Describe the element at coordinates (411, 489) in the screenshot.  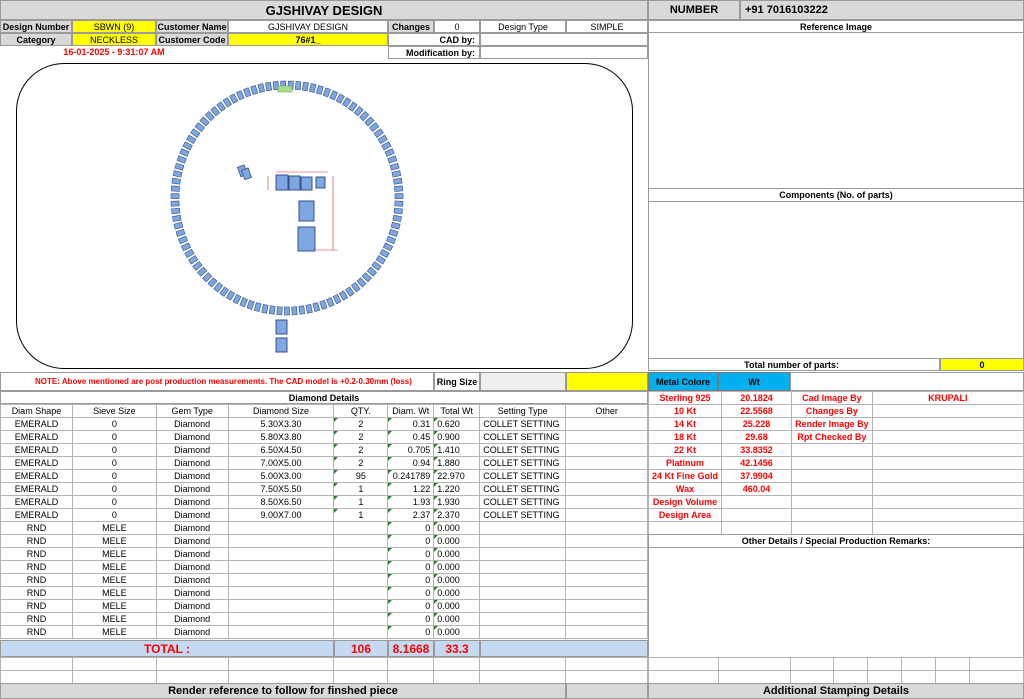
I see `cell-diam-wt: 1.22` at that location.